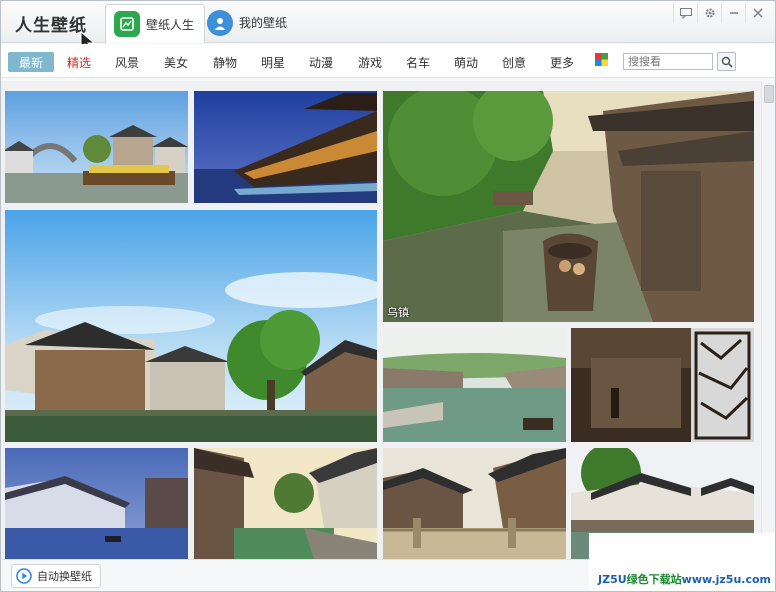  Describe the element at coordinates (225, 62) in the screenshot. I see `category-still-life: 静物` at that location.